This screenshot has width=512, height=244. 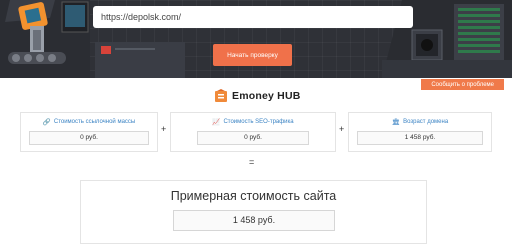 I want to click on brand-name: Emoney HUB, so click(x=266, y=96).